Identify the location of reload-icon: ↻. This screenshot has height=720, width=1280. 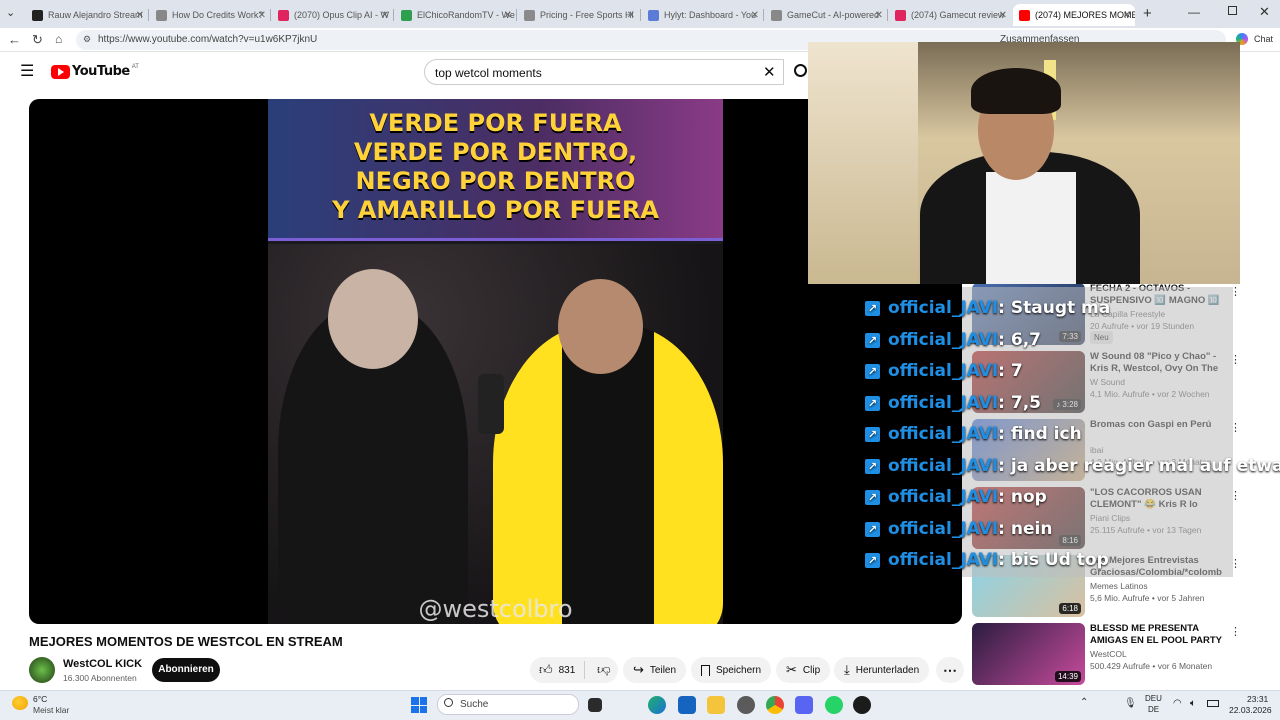
(37, 40).